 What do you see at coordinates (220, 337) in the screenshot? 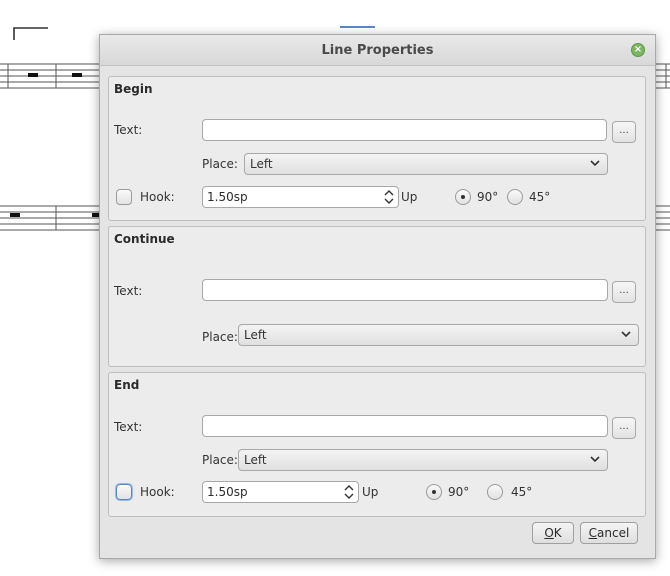
I see `continue-place-label: Place:` at bounding box center [220, 337].